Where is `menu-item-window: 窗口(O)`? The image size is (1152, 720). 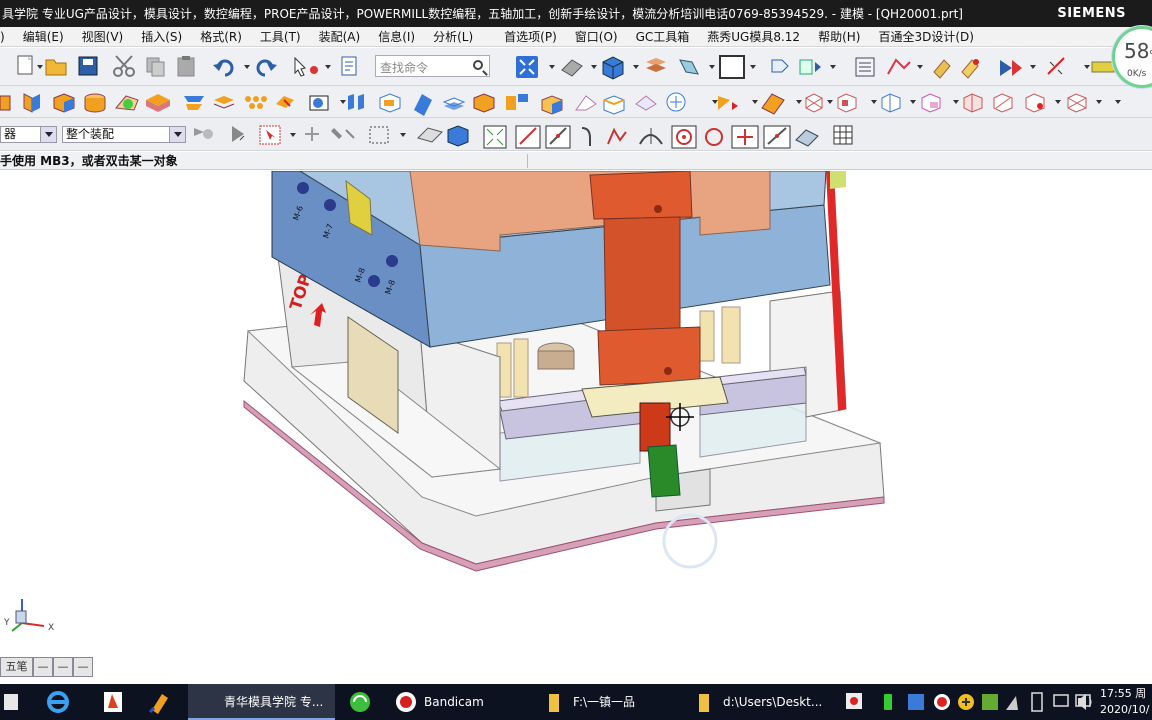 menu-item-window: 窗口(O) is located at coordinates (596, 36).